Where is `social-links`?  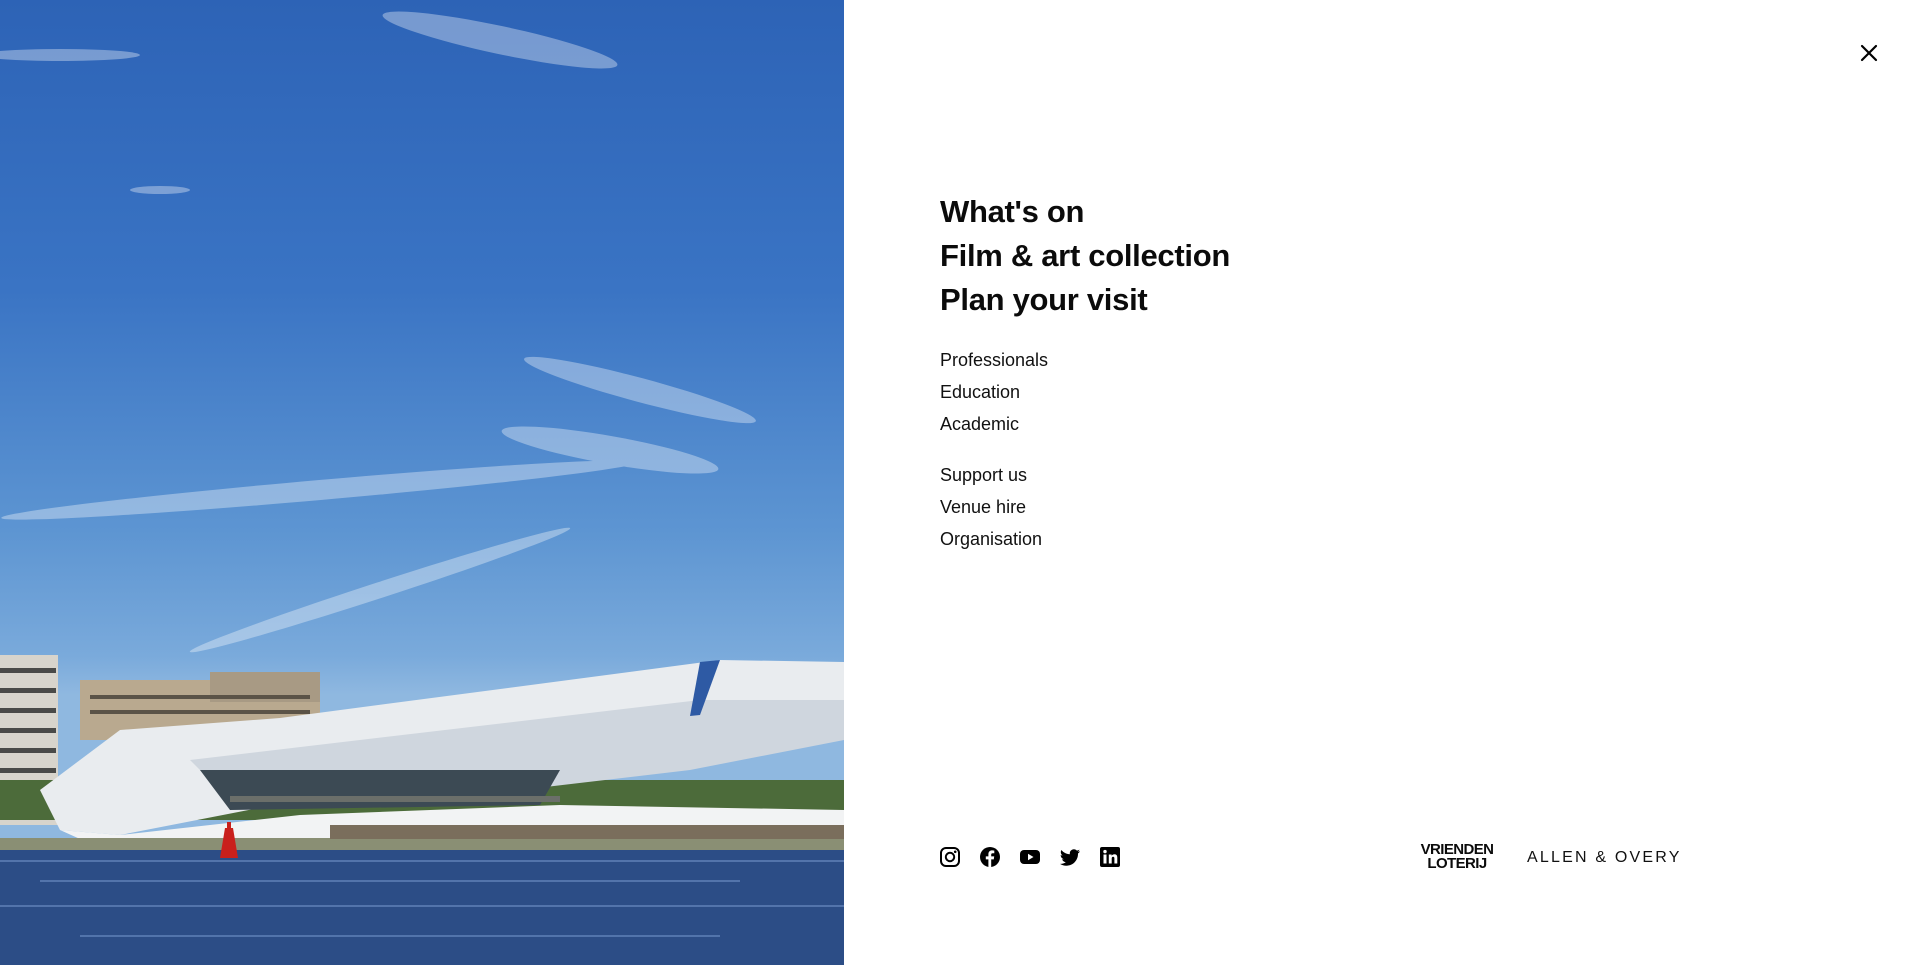
social-links is located at coordinates (1030, 857).